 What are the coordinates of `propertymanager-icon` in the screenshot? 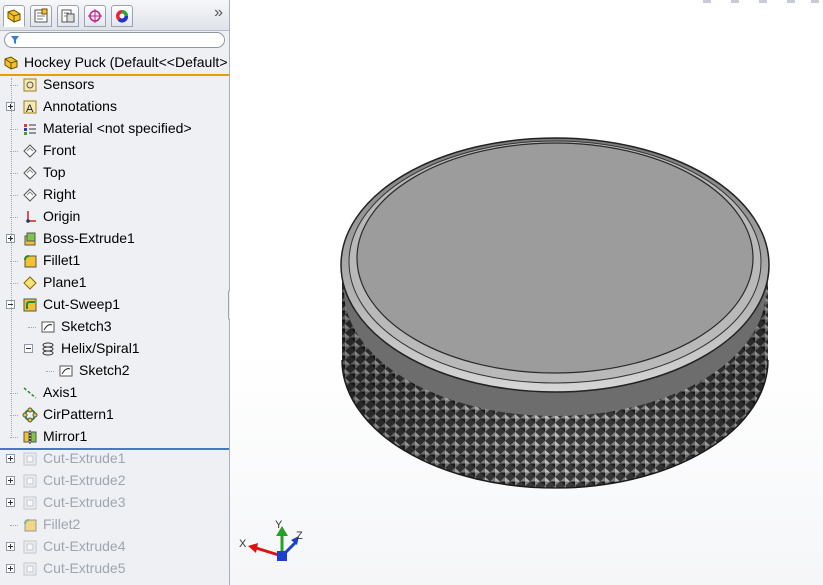 It's located at (41, 15).